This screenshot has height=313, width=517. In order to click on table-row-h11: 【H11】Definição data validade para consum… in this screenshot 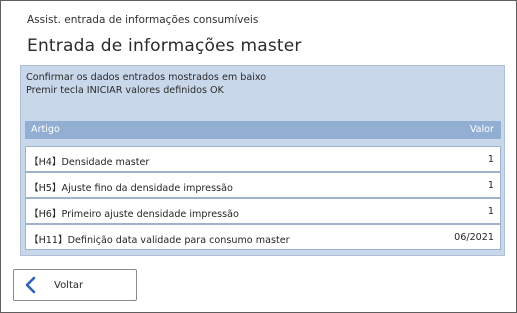, I will do `click(263, 237)`.